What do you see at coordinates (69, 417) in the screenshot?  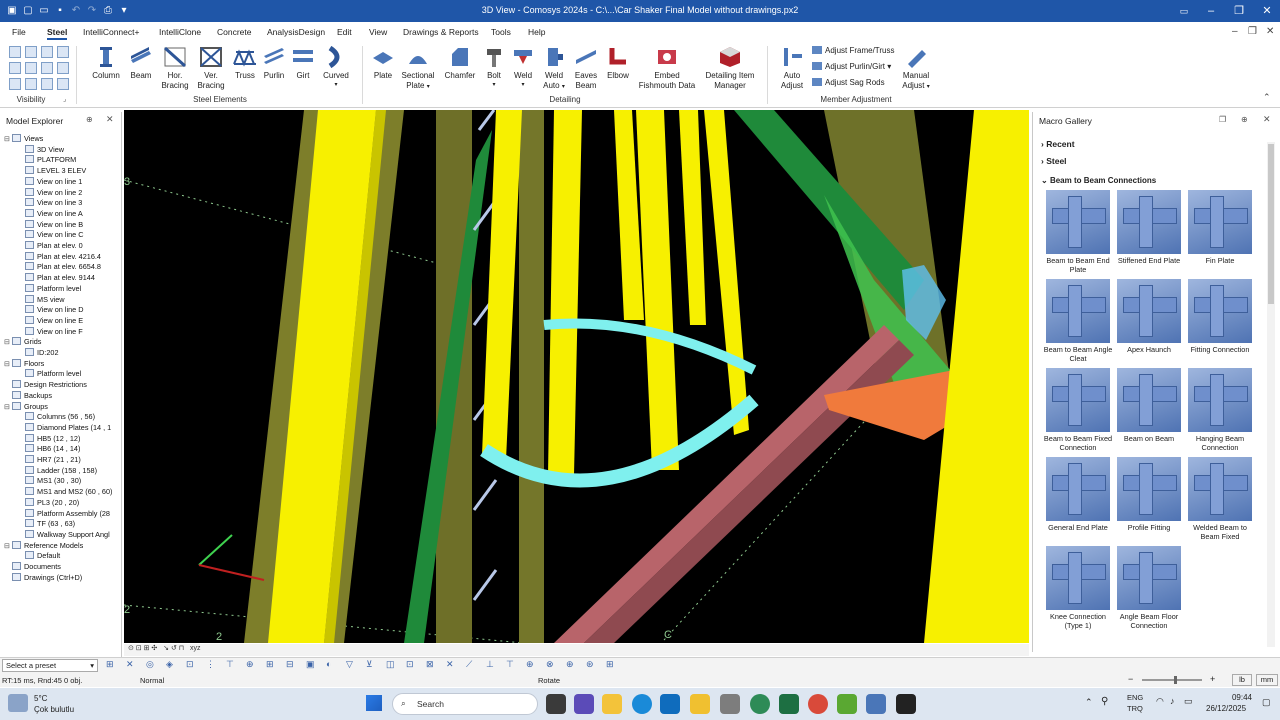 I see `tree-item: Columns (56 , 56)` at bounding box center [69, 417].